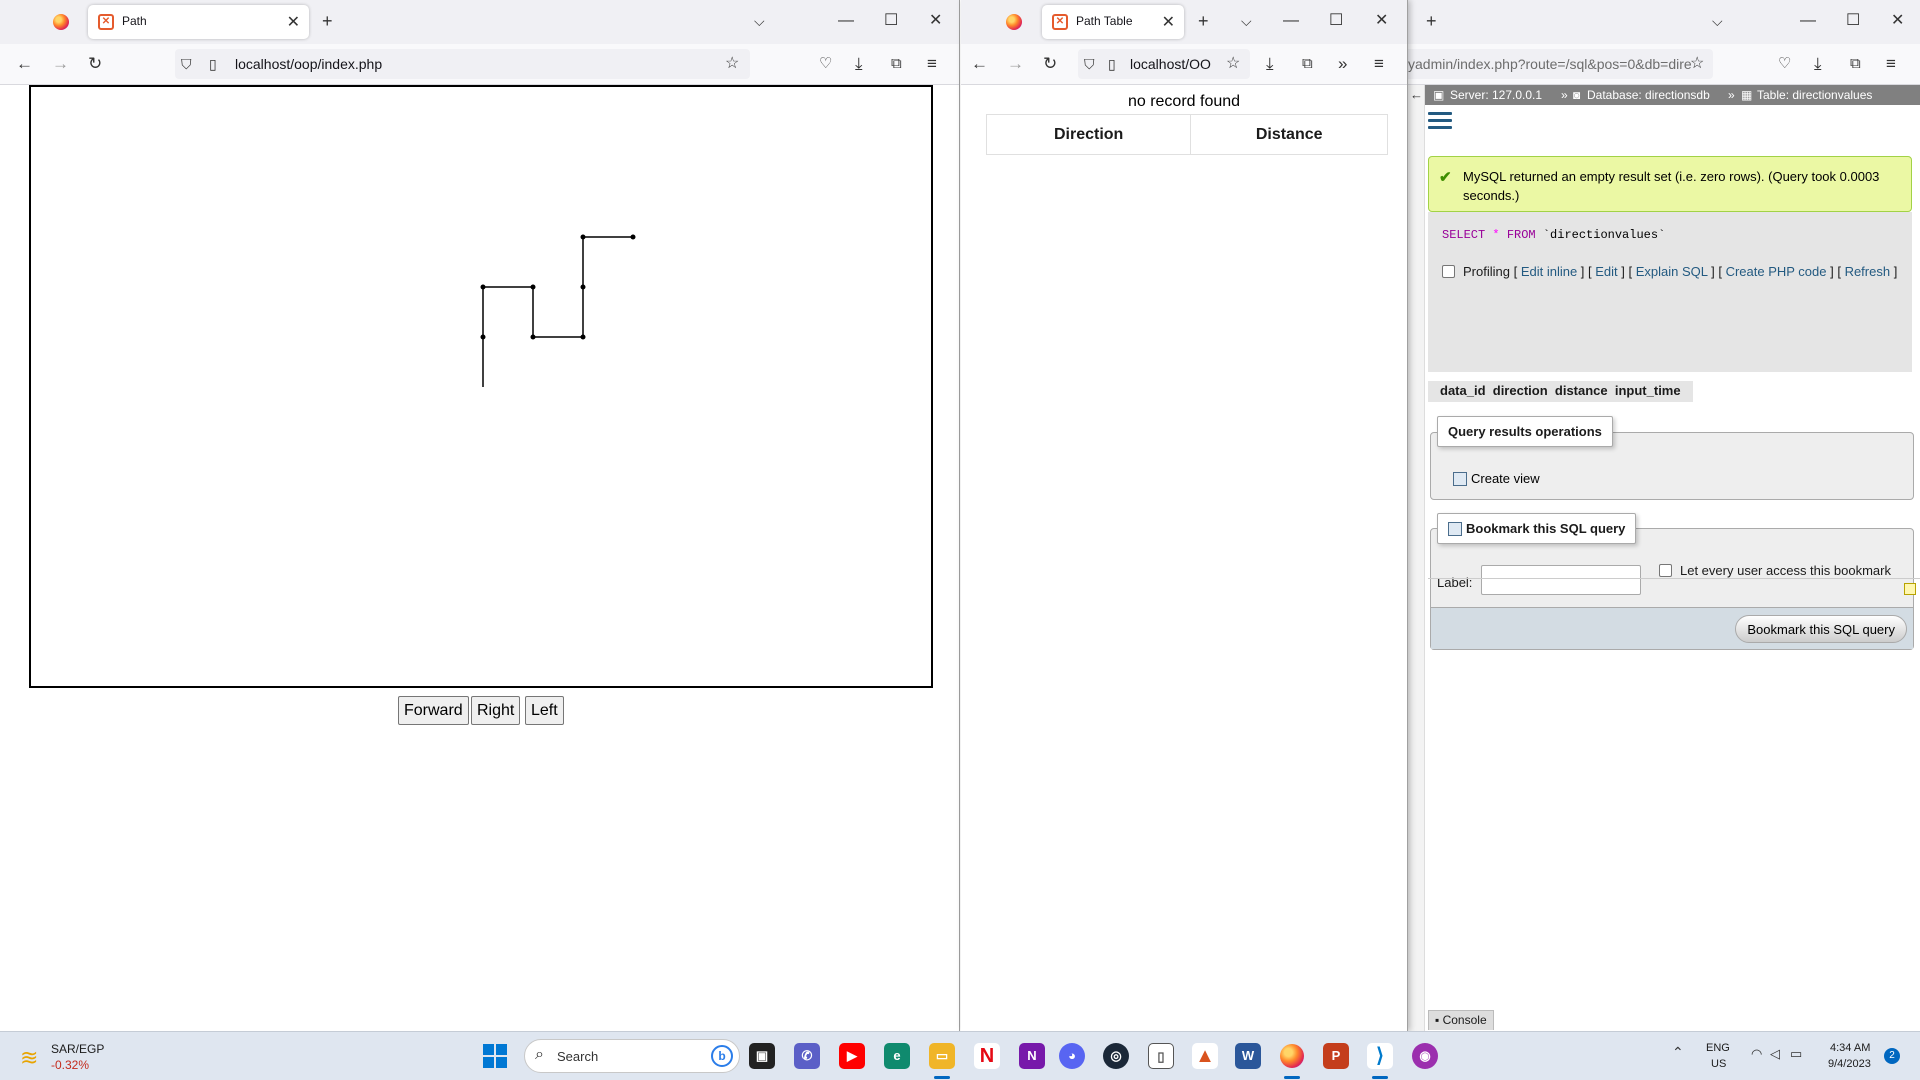 This screenshot has height=1080, width=1920. What do you see at coordinates (762, 1056) in the screenshot?
I see `task-view-icon: ▣` at bounding box center [762, 1056].